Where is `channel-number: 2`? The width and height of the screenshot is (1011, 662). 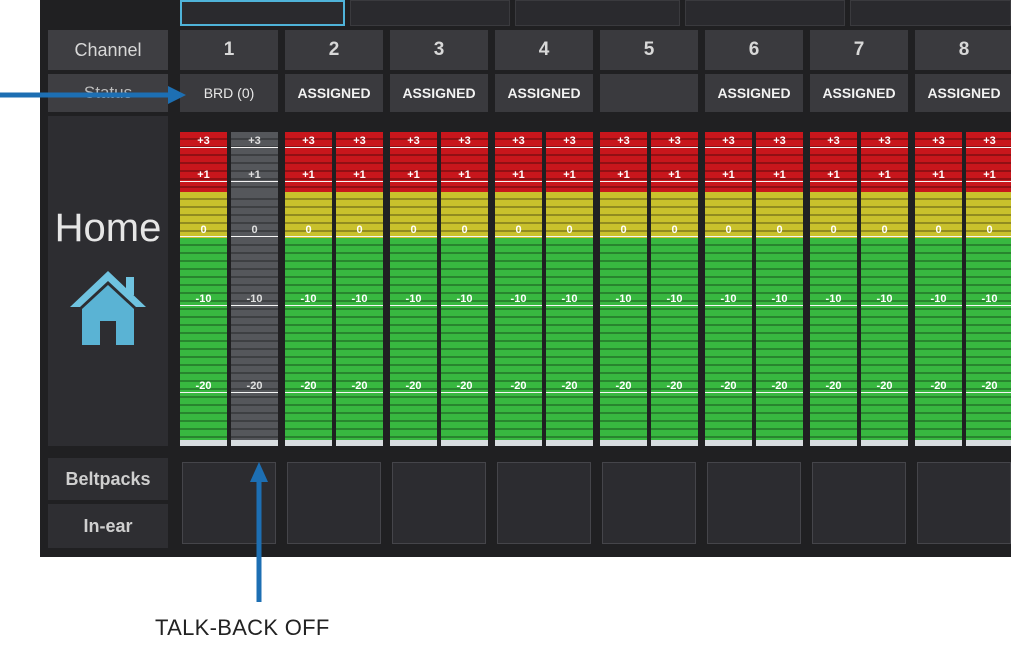 channel-number: 2 is located at coordinates (334, 50).